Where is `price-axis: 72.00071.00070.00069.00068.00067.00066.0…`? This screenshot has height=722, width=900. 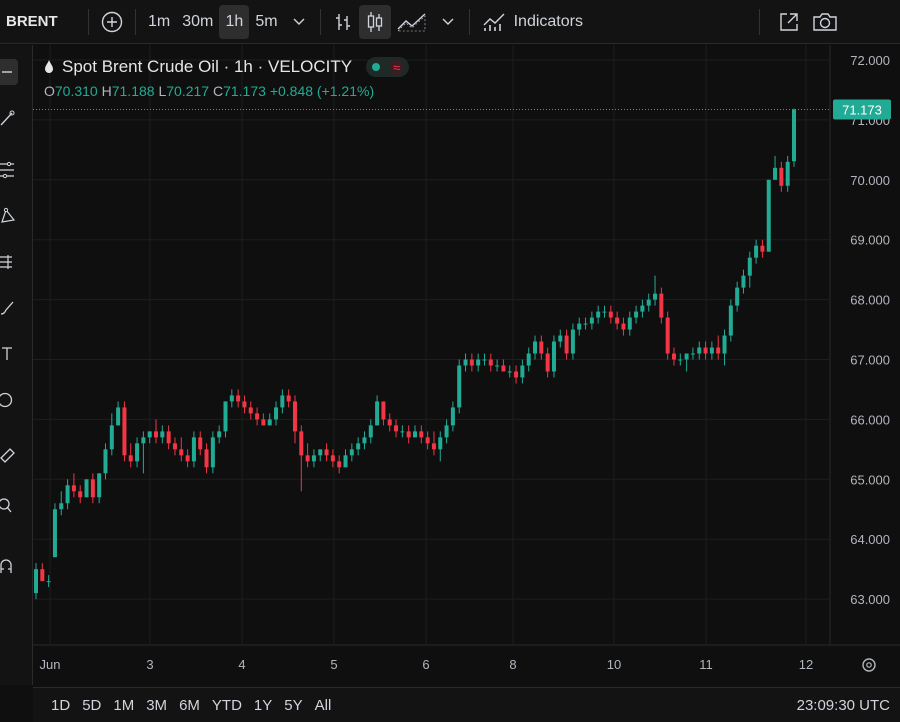 price-axis: 72.00071.00070.00069.00068.00067.00066.0… is located at coordinates (870, 330).